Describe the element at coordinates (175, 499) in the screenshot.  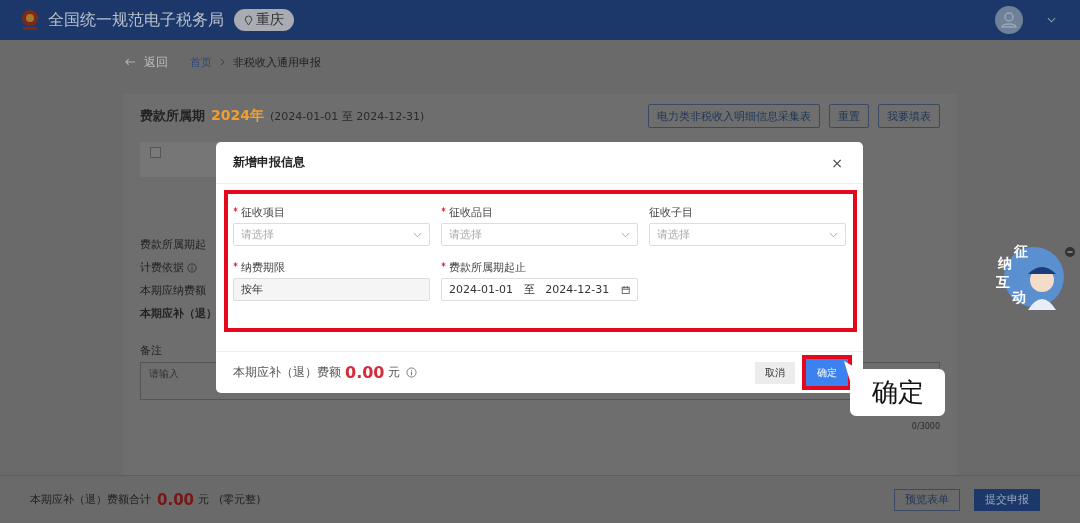
I see `total-amount: 0.00` at that location.